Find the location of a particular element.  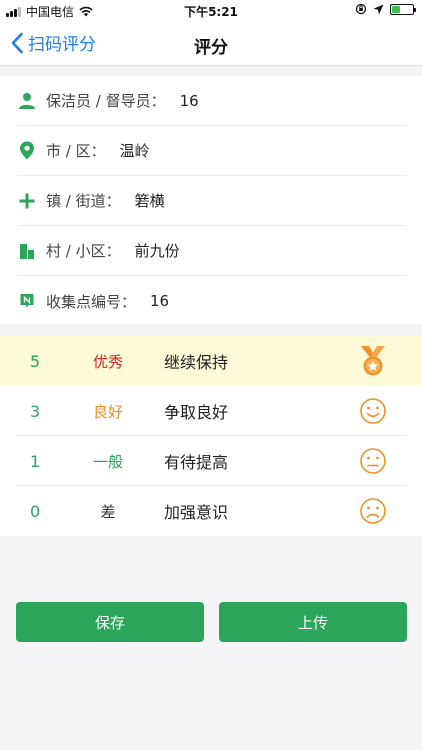

info-value: 箬横 is located at coordinates (149, 201).